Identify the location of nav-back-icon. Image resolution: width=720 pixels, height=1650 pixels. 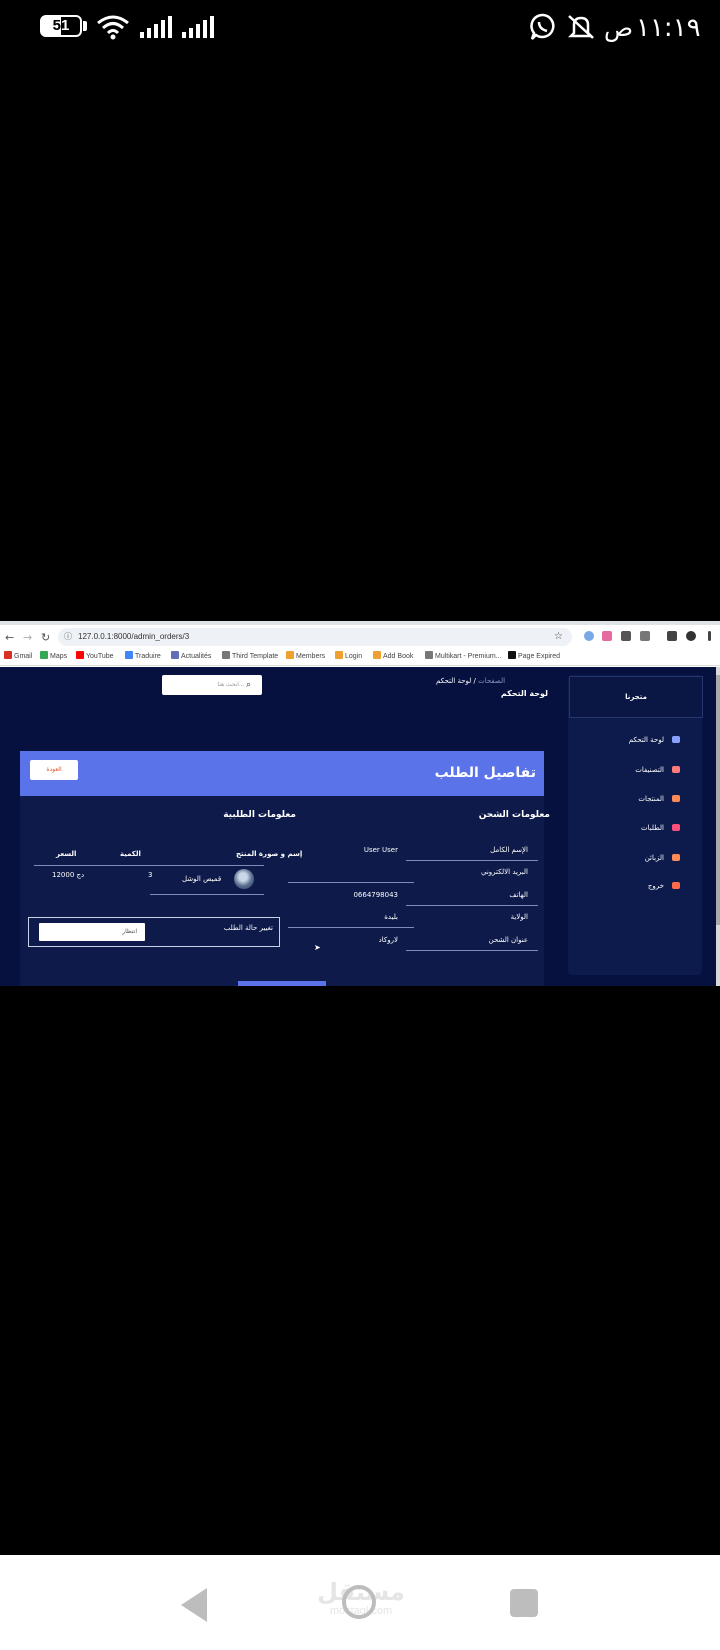
(194, 1605).